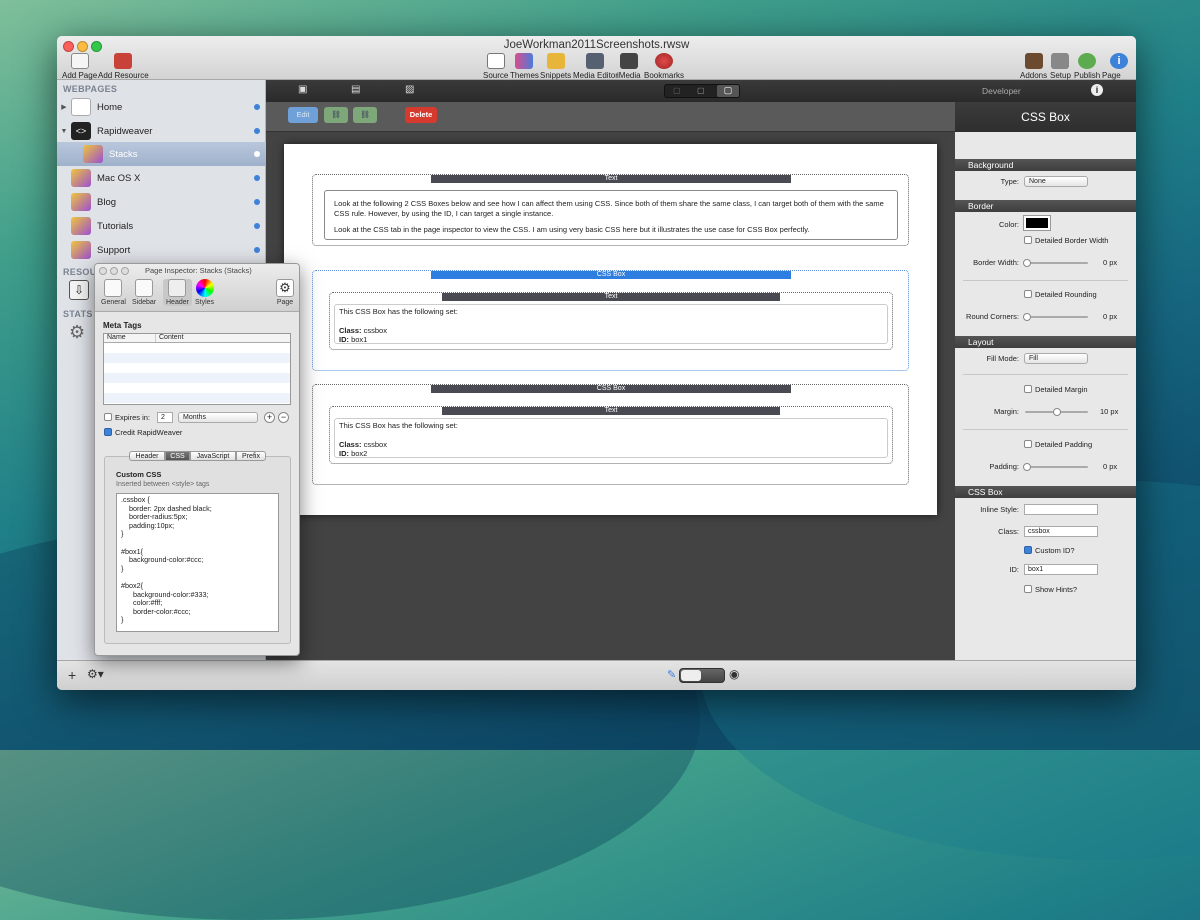 The image size is (1200, 920). I want to click on subtab-header: Header, so click(147, 456).